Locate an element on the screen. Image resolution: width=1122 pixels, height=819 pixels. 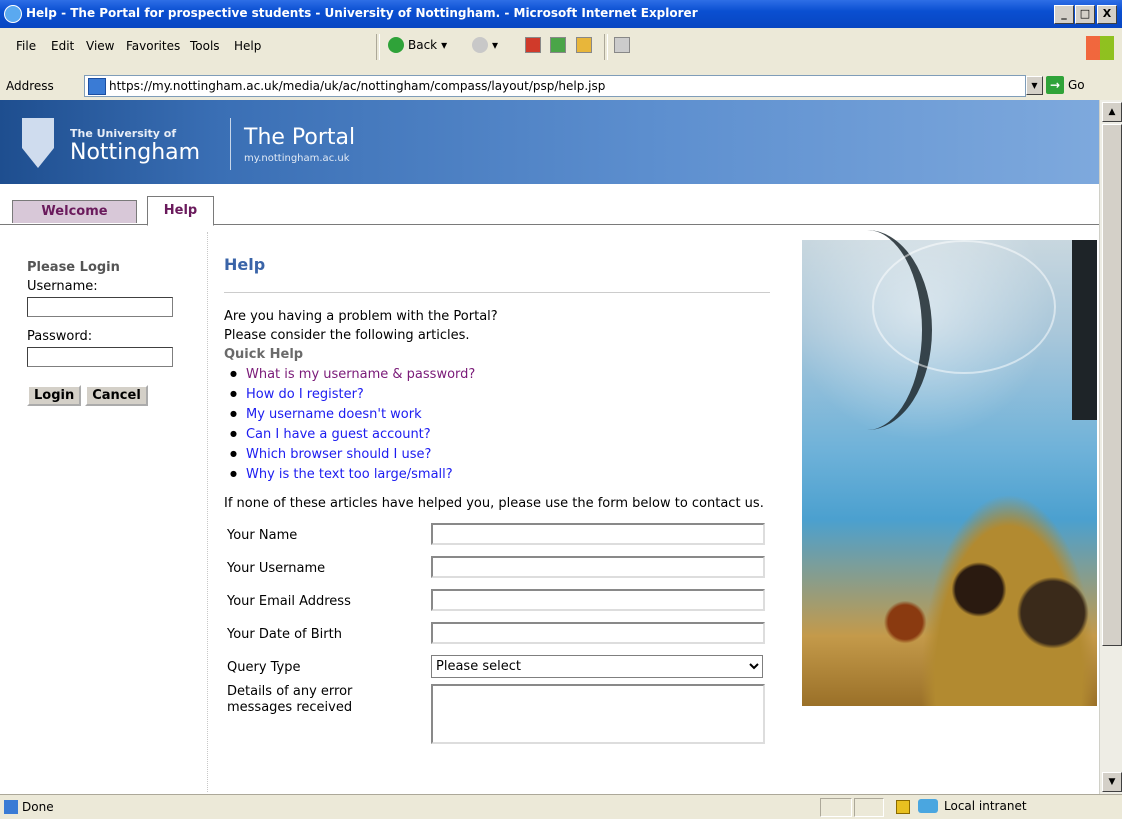
help-link-register: How do I register? is located at coordinates (305, 394).